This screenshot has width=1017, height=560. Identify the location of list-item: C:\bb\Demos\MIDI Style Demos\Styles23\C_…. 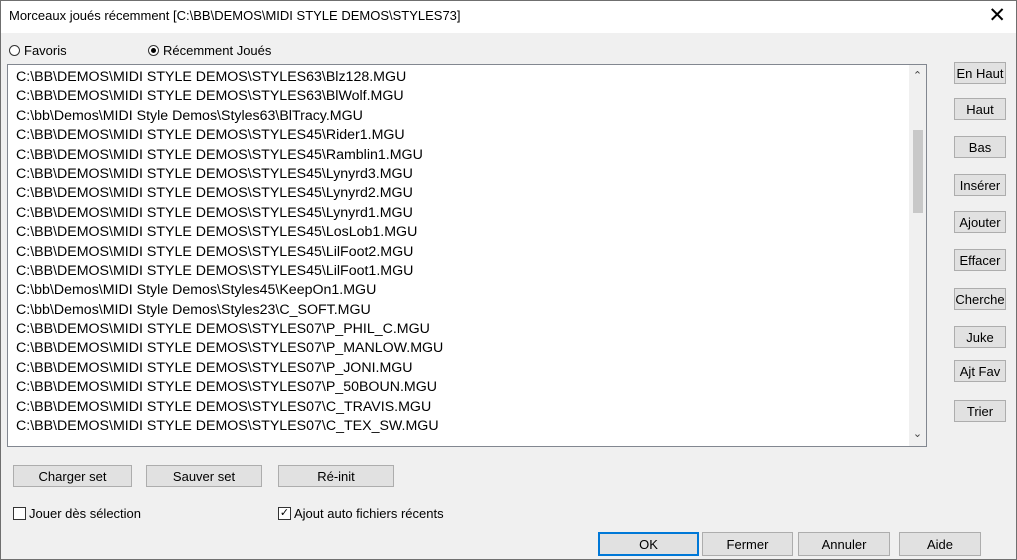
(461, 310).